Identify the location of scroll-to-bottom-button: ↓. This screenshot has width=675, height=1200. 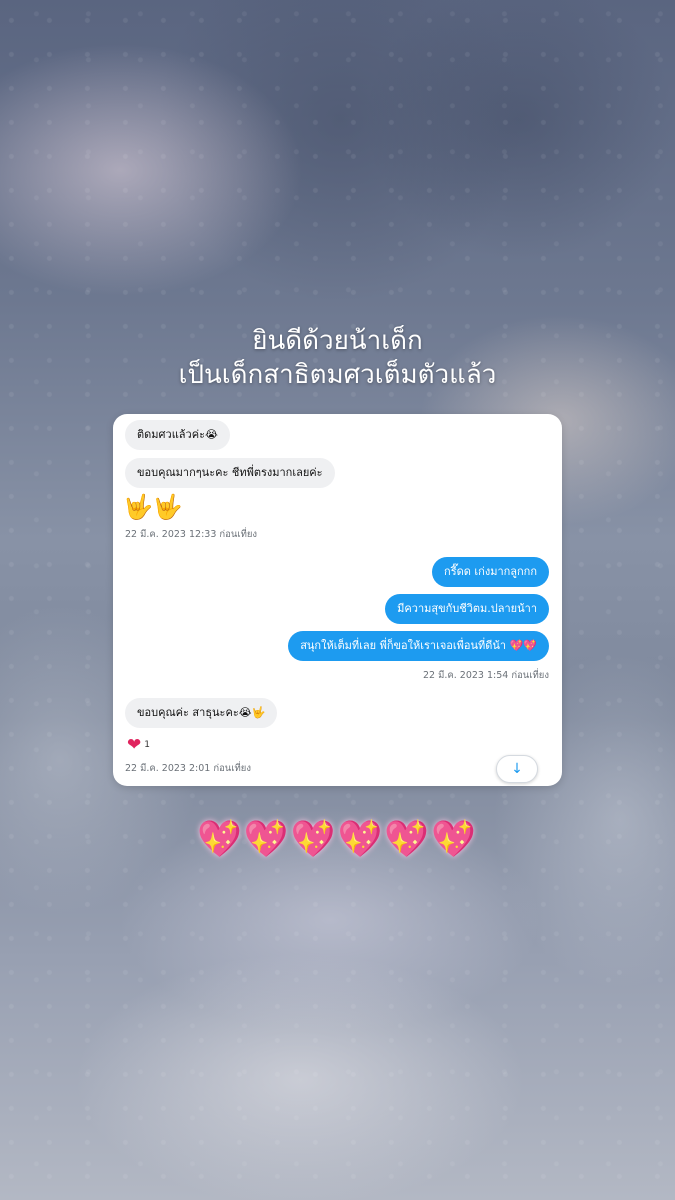
(517, 769).